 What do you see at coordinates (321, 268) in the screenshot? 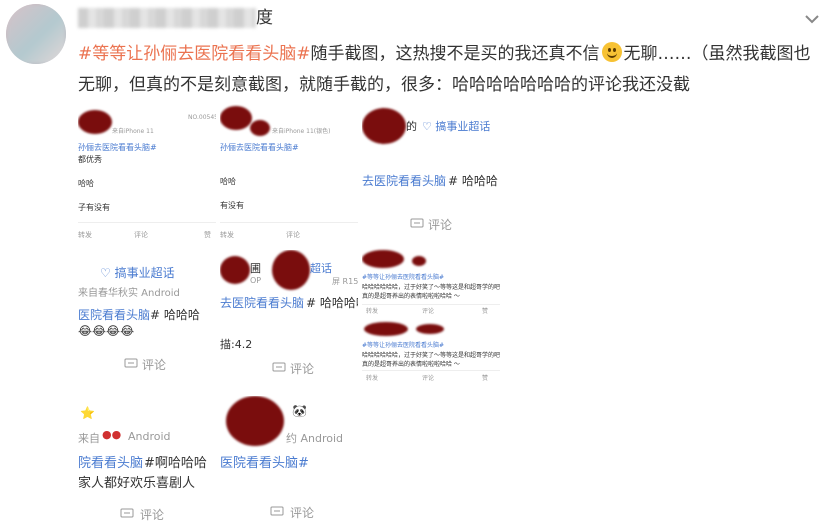
I see `thumb5-badge: 超话` at bounding box center [321, 268].